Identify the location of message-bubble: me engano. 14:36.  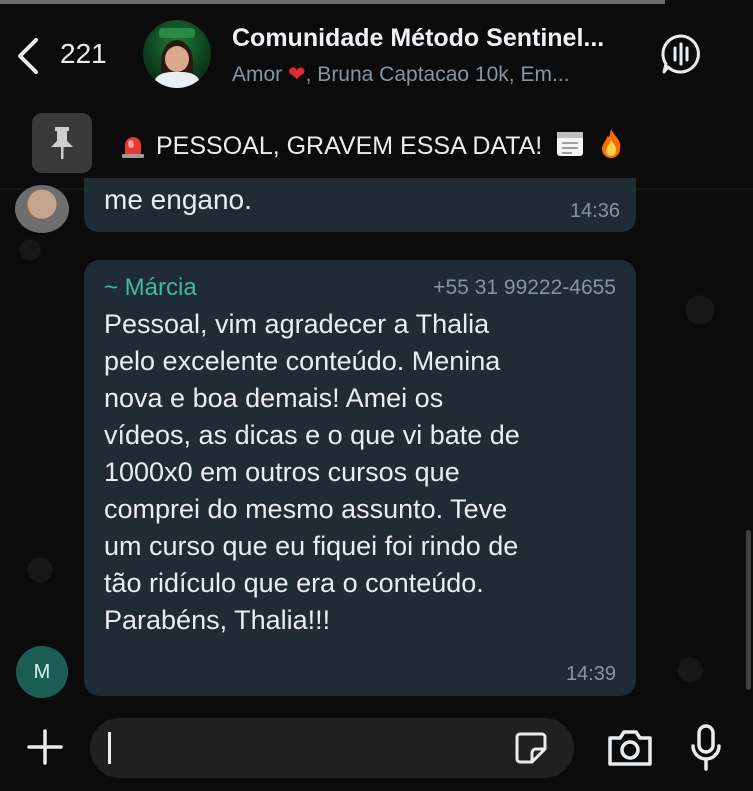
(360, 205).